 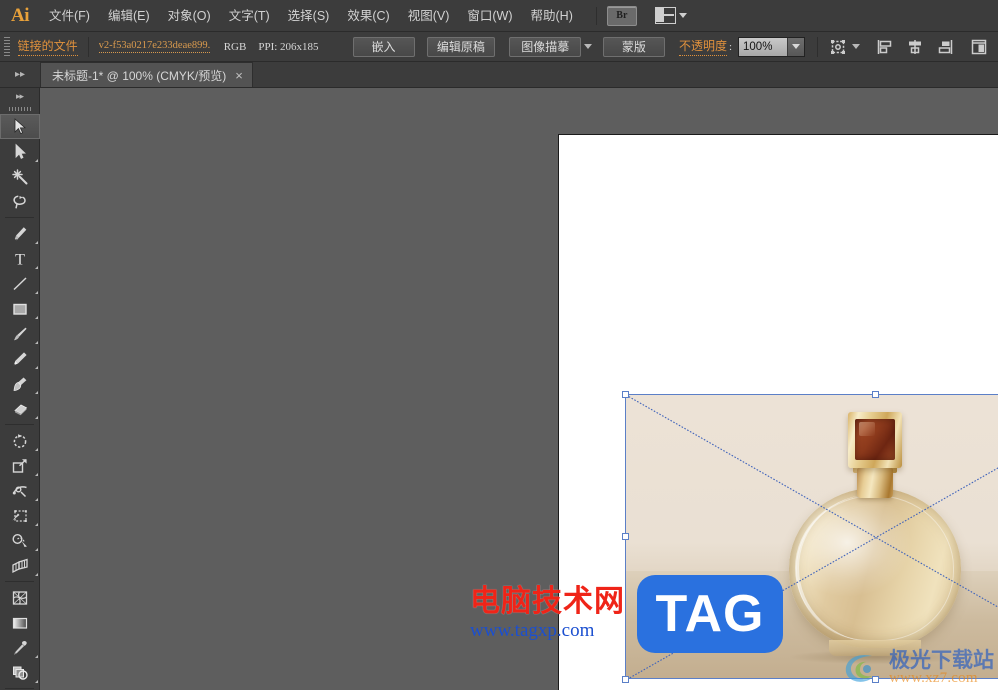 I want to click on svg-text: T, so click(x=20, y=259).